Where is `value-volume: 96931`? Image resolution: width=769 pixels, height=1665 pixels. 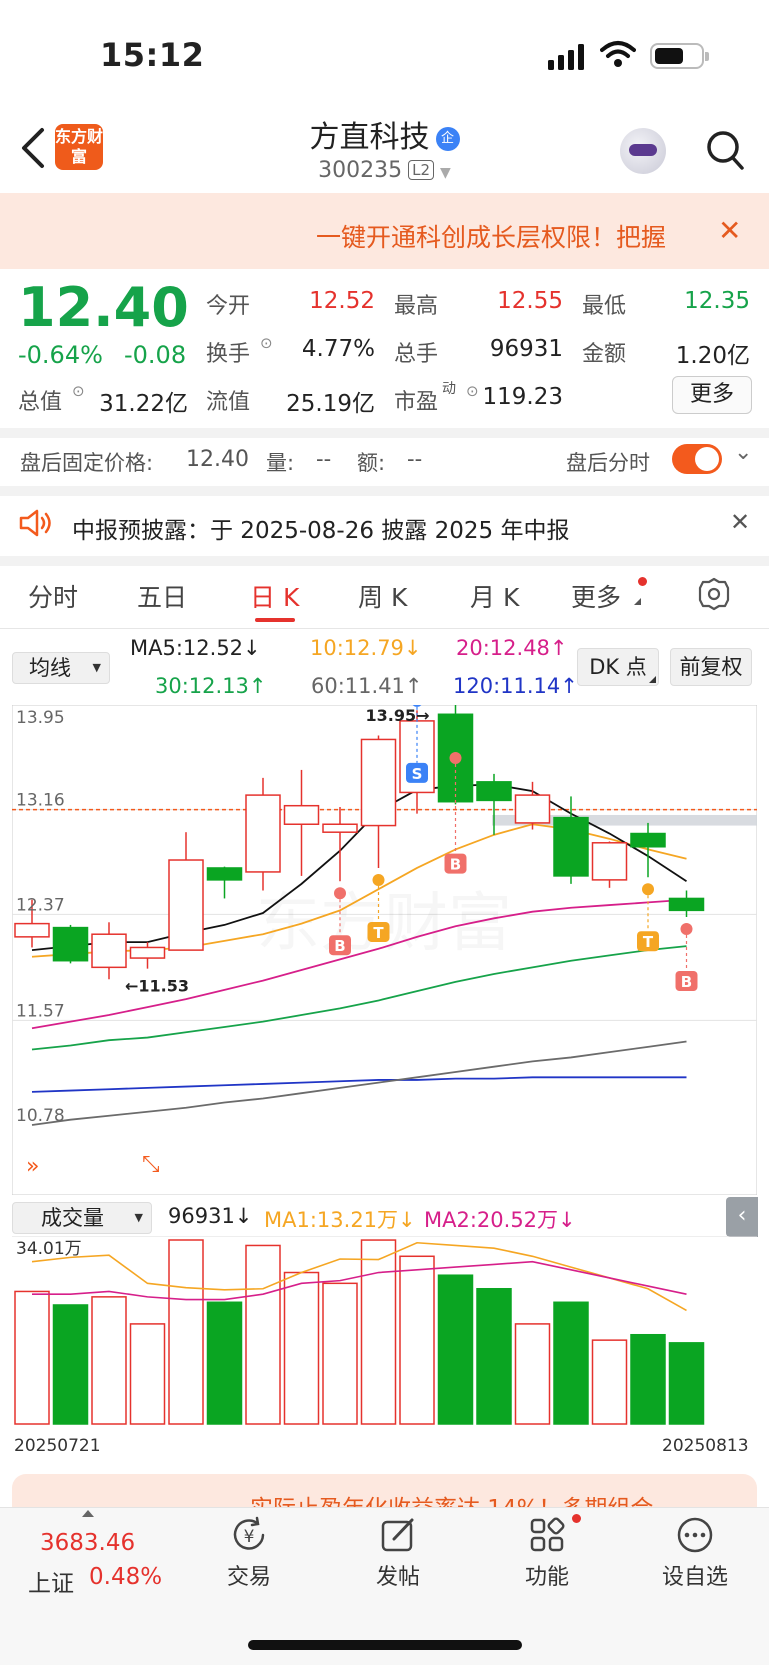 value-volume: 96931 is located at coordinates (526, 349).